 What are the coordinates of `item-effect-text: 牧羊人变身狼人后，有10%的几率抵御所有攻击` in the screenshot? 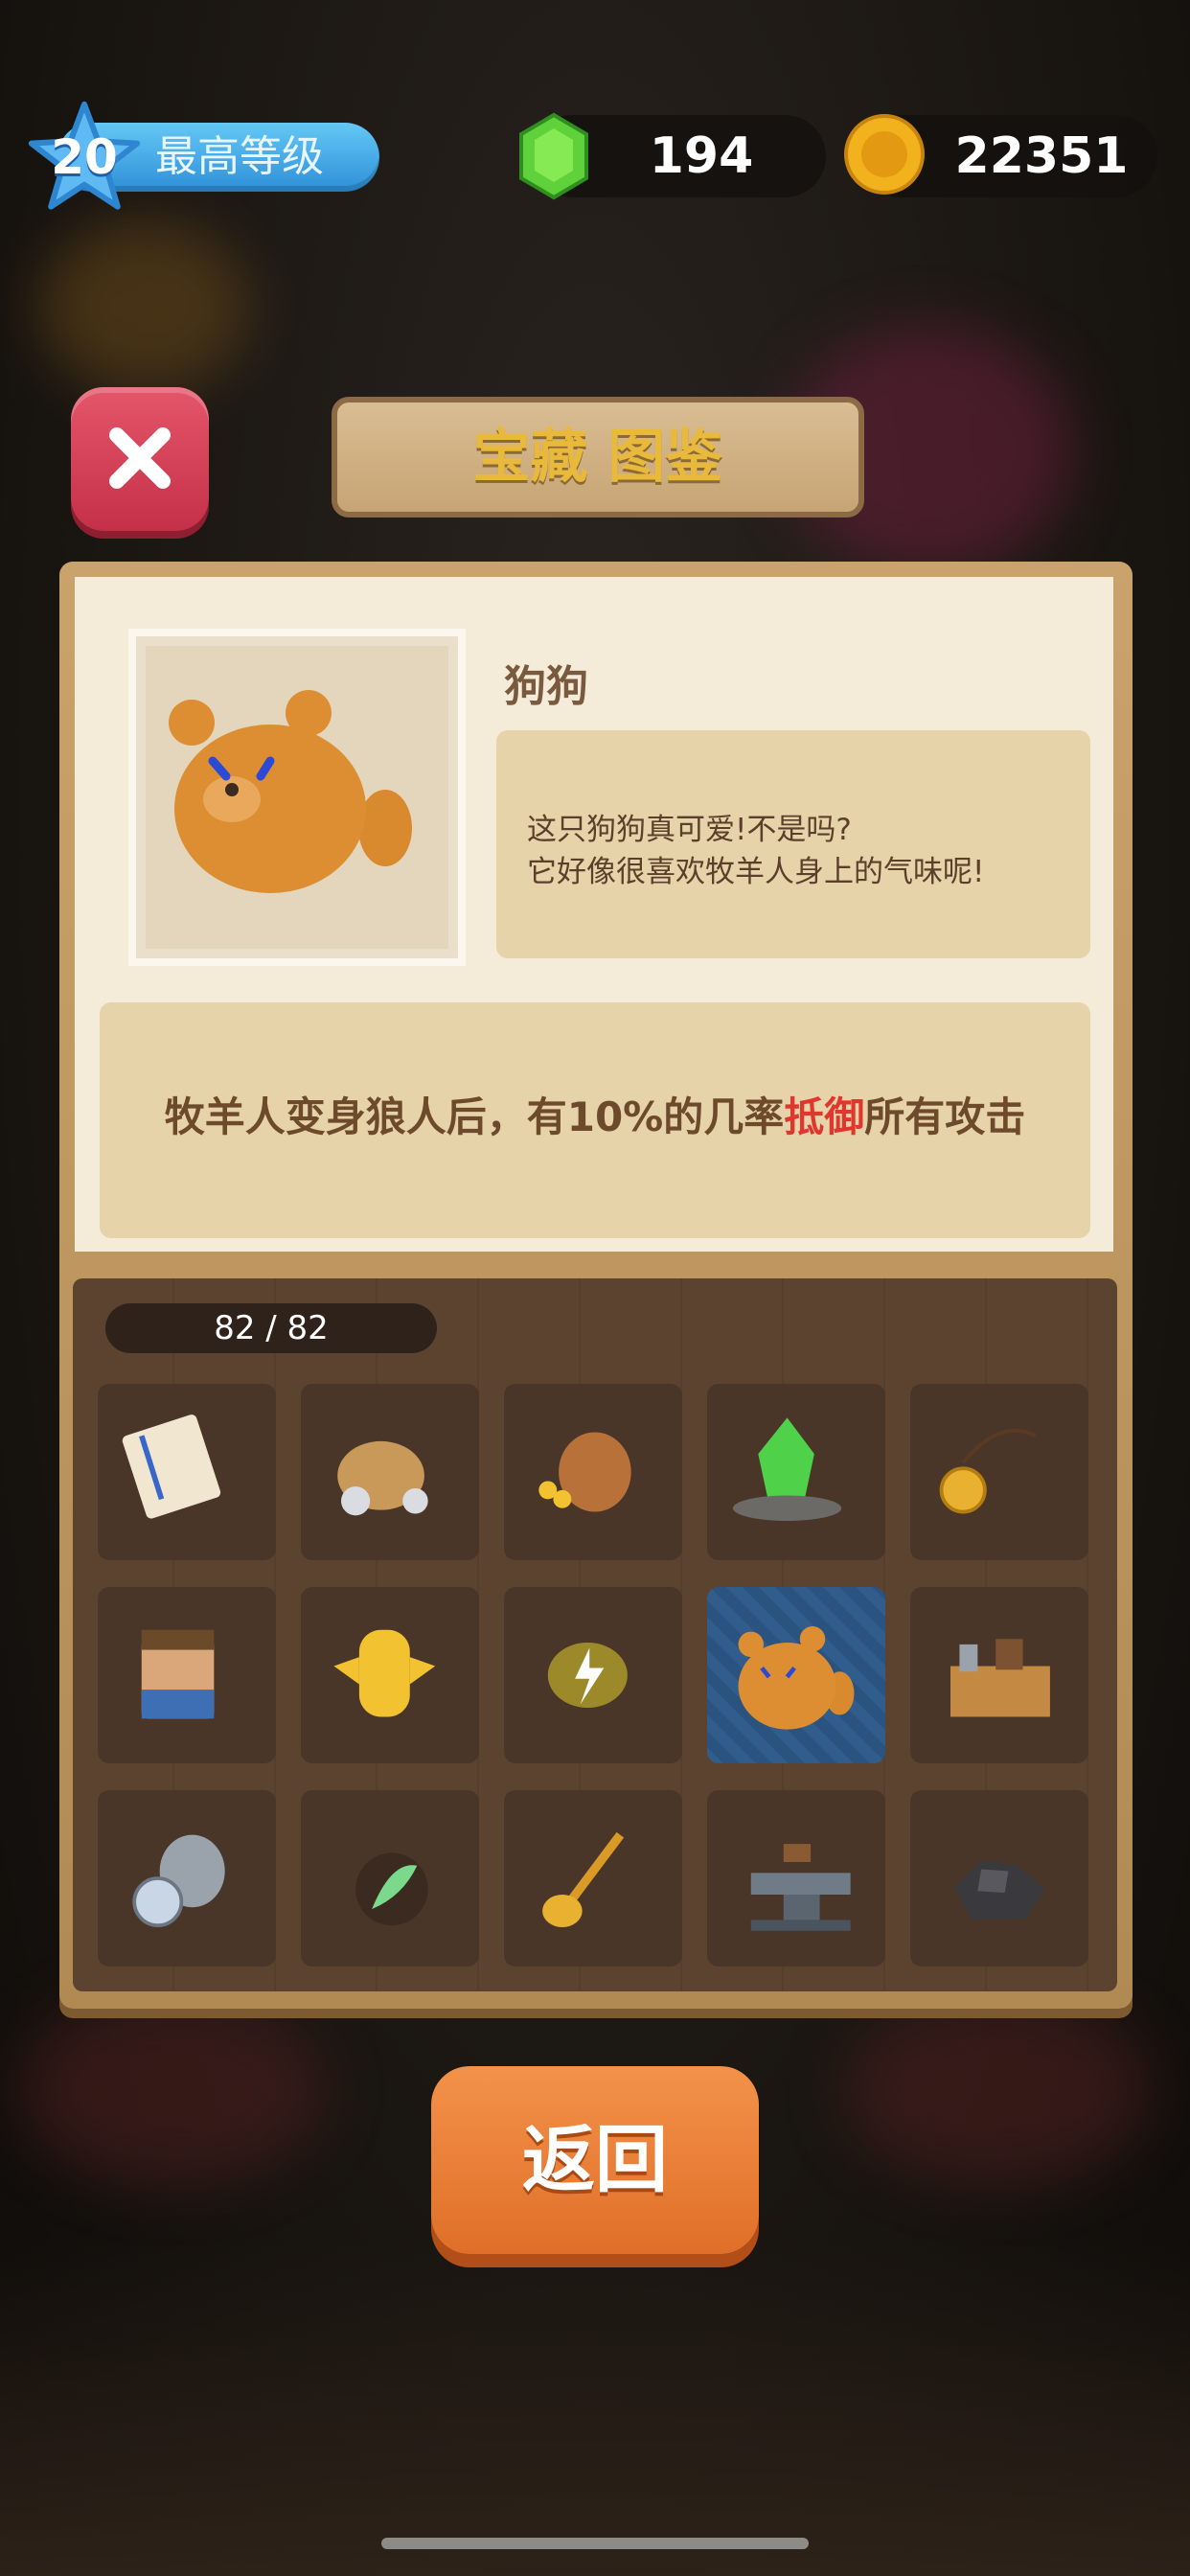 It's located at (595, 1114).